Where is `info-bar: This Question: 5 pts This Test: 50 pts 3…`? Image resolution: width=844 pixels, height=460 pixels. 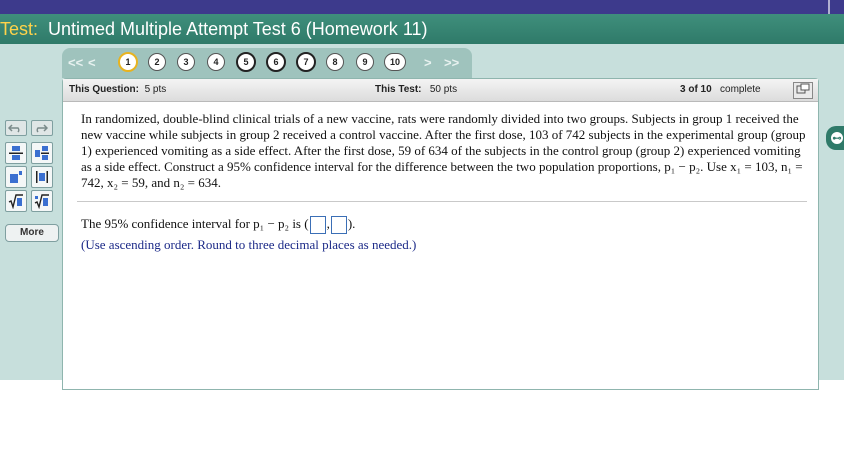 info-bar: This Question: 5 pts This Test: 50 pts 3… is located at coordinates (440, 90).